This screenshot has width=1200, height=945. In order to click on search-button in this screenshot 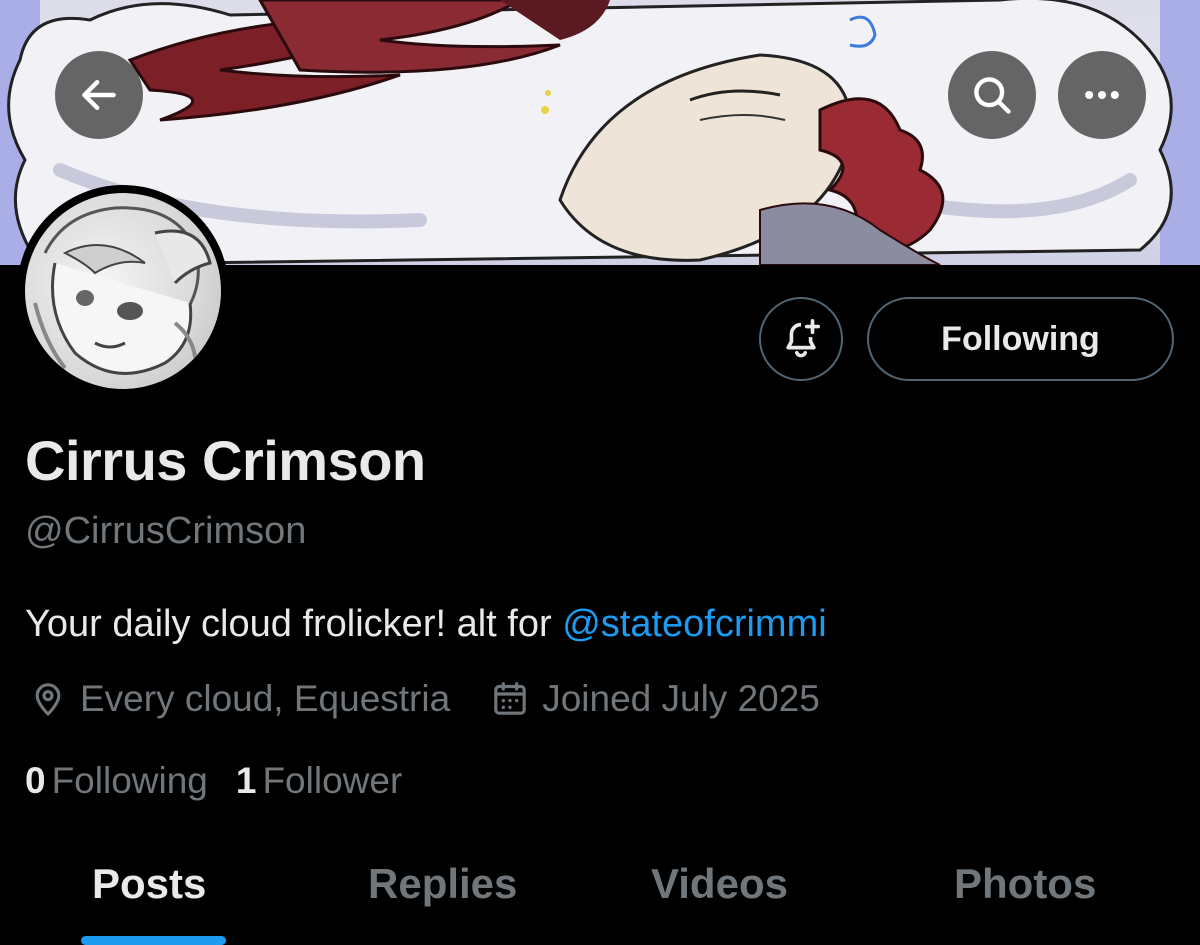, I will do `click(992, 95)`.